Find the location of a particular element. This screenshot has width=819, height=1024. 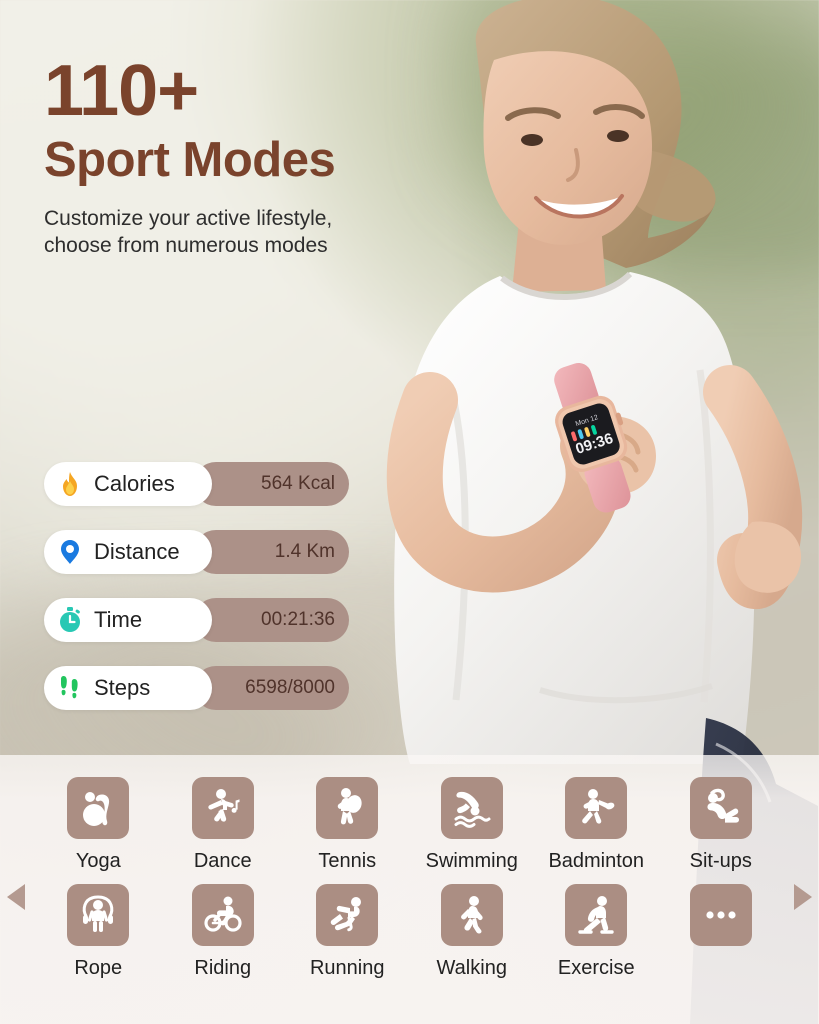

stat-label-steps: Steps is located at coordinates (128, 688).